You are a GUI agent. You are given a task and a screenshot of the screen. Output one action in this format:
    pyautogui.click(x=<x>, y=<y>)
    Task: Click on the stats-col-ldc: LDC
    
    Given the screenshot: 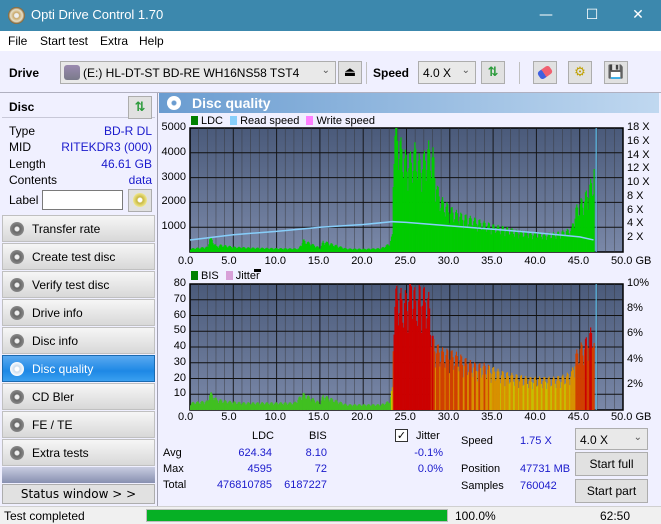 What is the action you would take?
    pyautogui.click(x=263, y=436)
    